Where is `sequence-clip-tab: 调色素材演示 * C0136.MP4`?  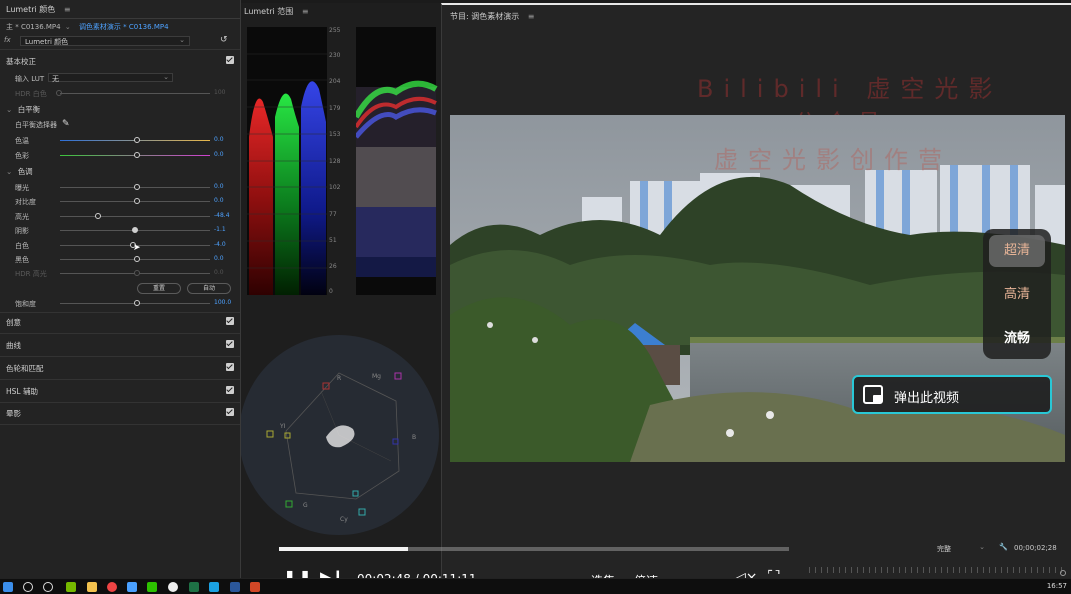
sequence-clip-tab: 调色素材演示 * C0136.MP4 is located at coordinates (124, 27).